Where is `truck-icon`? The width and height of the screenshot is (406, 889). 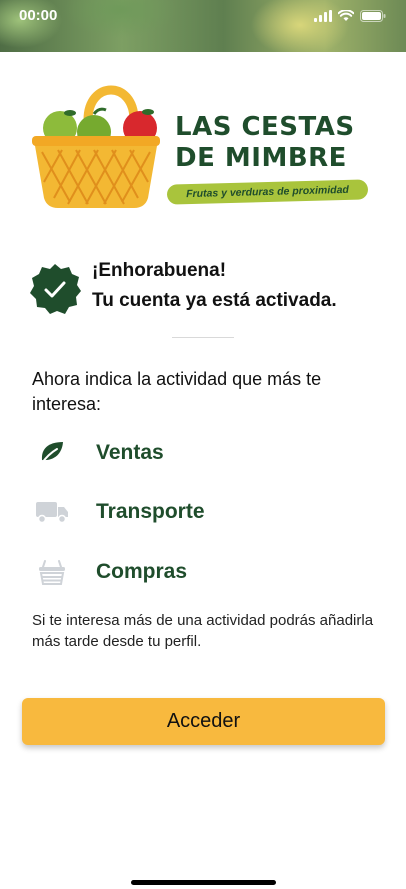
truck-icon is located at coordinates (52, 512).